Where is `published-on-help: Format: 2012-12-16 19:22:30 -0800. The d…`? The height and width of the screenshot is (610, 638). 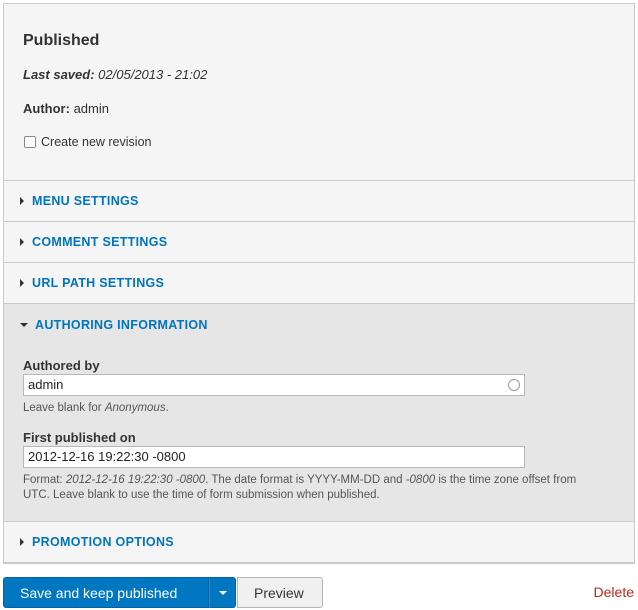
published-on-help: Format: 2012-12-16 19:22:30 -0800. The d… is located at coordinates (300, 487).